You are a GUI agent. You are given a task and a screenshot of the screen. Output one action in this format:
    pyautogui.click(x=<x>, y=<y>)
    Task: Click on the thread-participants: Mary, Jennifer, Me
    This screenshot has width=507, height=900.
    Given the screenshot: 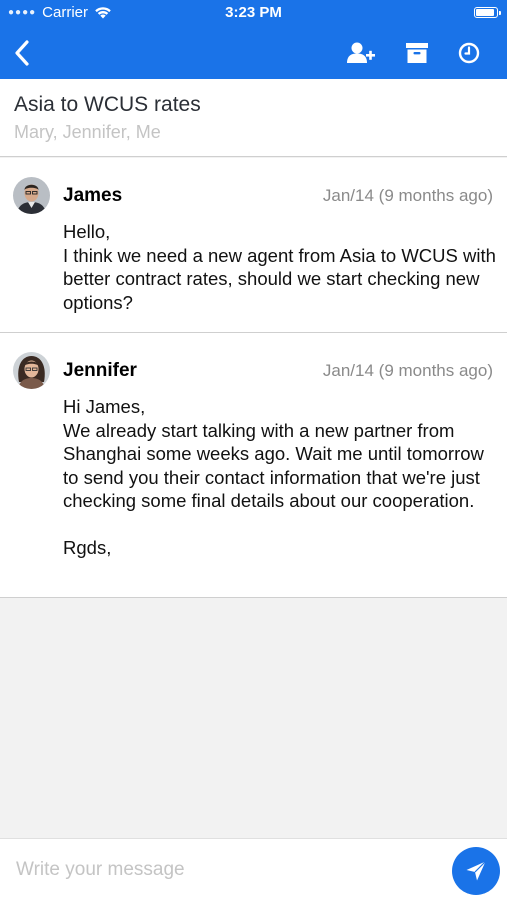 What is the action you would take?
    pyautogui.click(x=87, y=132)
    